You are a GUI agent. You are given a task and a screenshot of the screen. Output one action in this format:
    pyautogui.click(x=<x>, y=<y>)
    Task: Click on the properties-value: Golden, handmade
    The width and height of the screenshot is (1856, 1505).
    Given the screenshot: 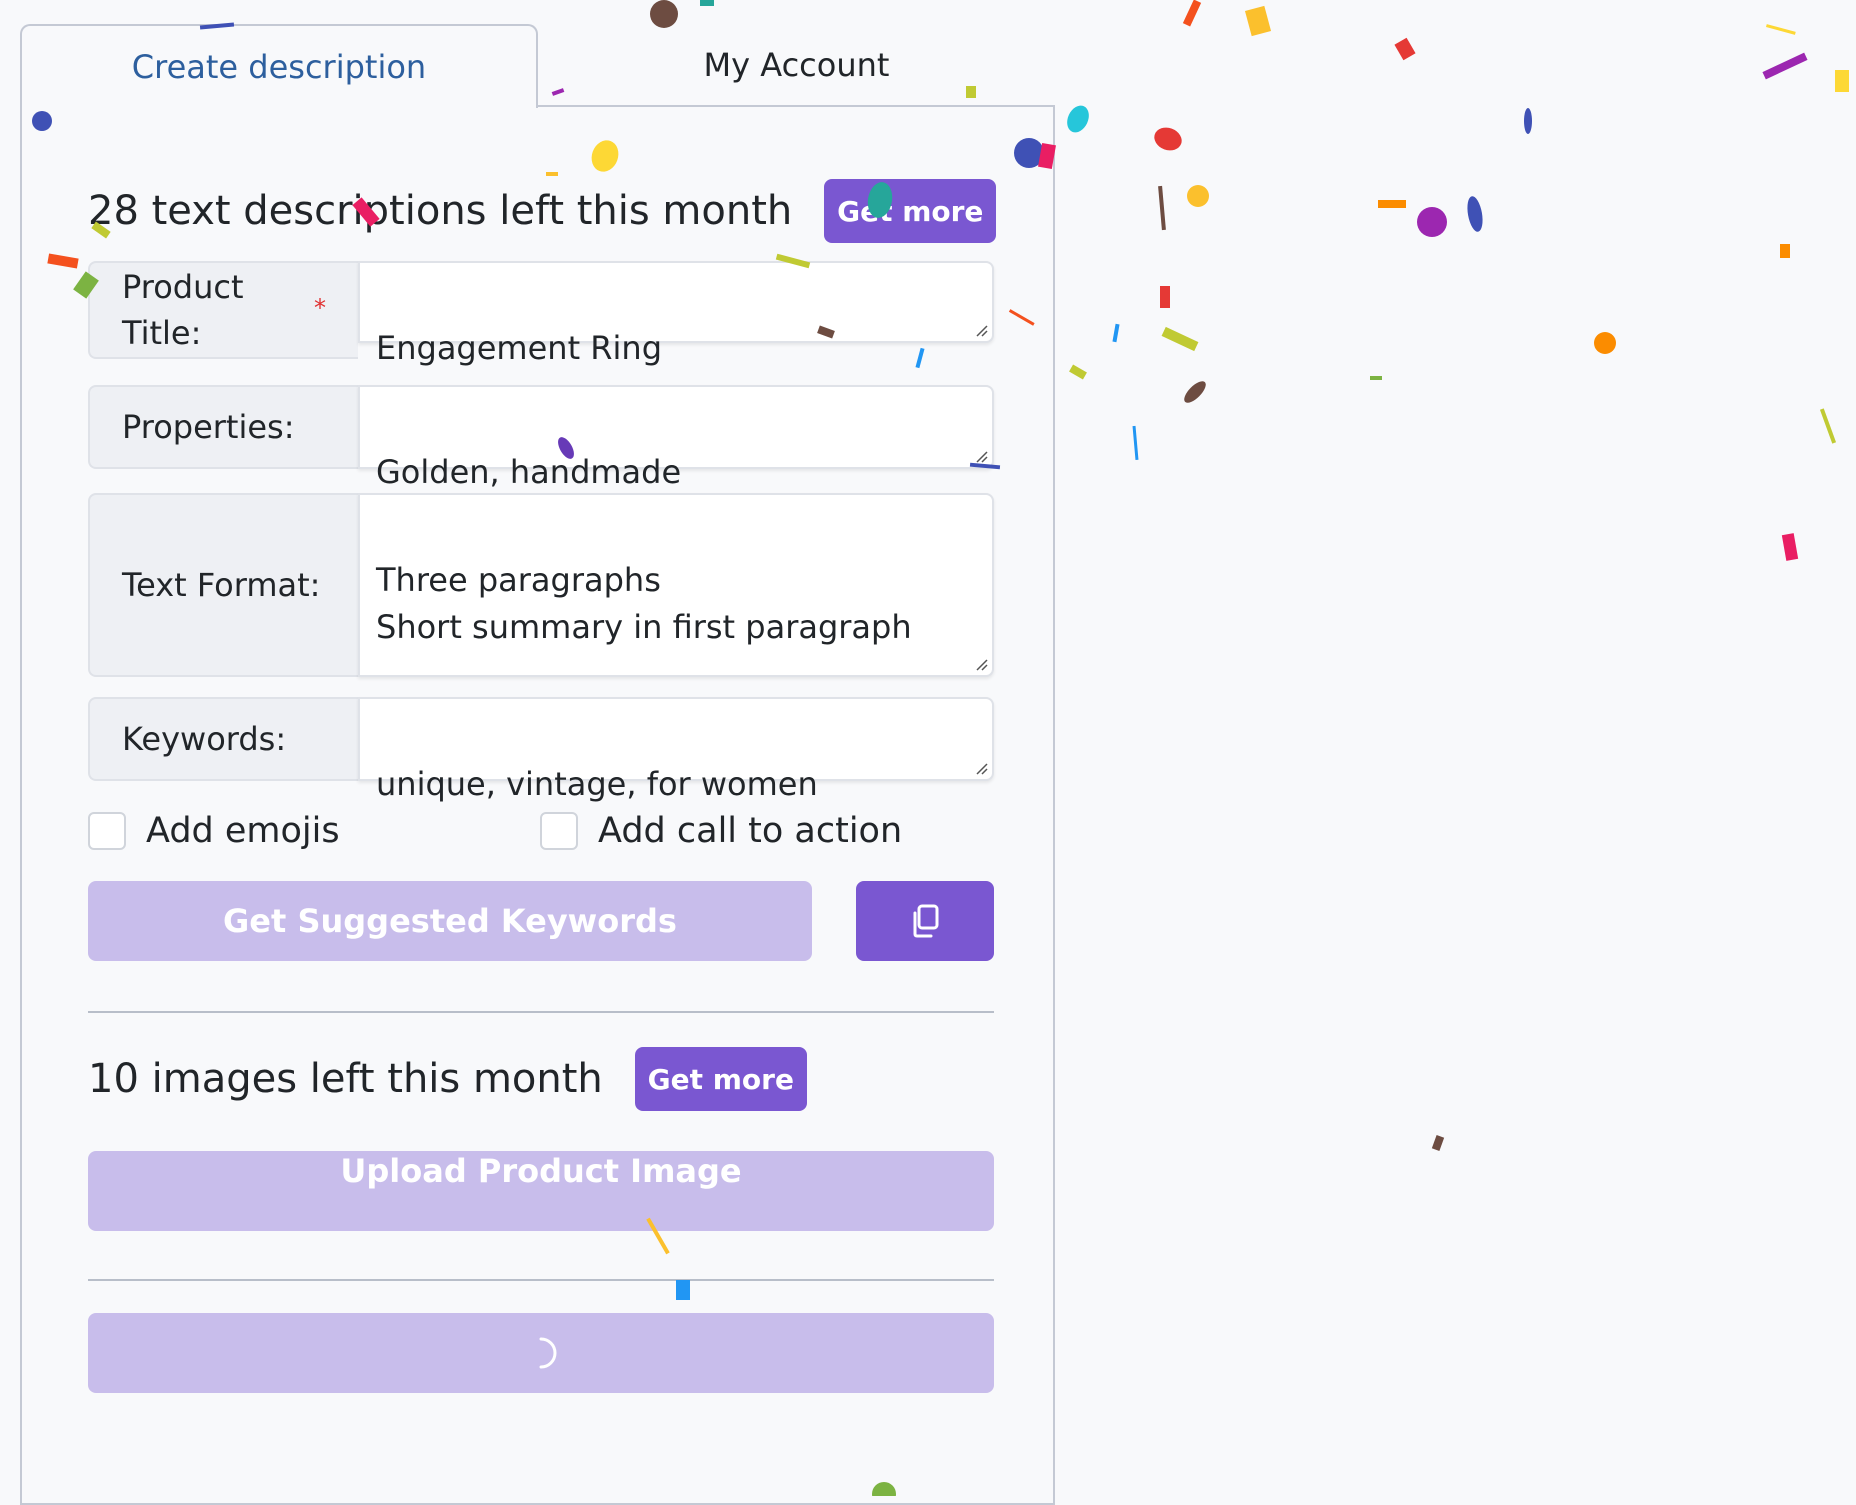 What is the action you would take?
    pyautogui.click(x=529, y=472)
    